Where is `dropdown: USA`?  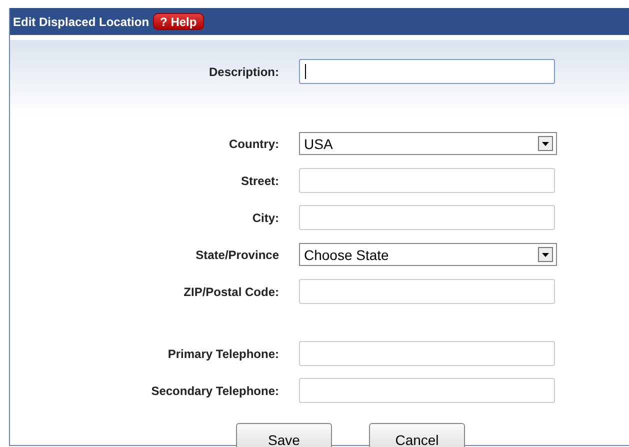
dropdown: USA is located at coordinates (428, 143).